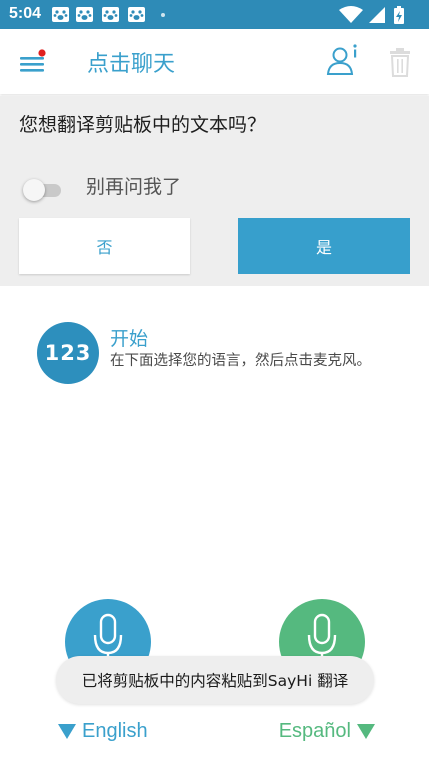 This screenshot has height=763, width=429. I want to click on notification-dot, so click(42, 53).